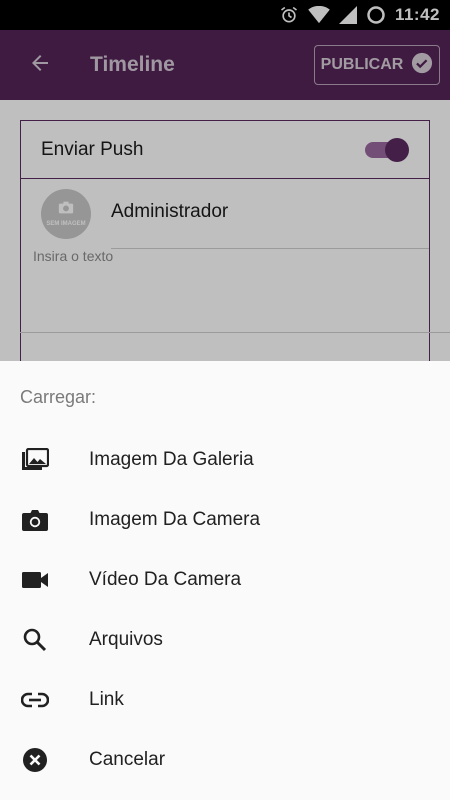  What do you see at coordinates (35, 580) in the screenshot?
I see `video-camera-icon` at bounding box center [35, 580].